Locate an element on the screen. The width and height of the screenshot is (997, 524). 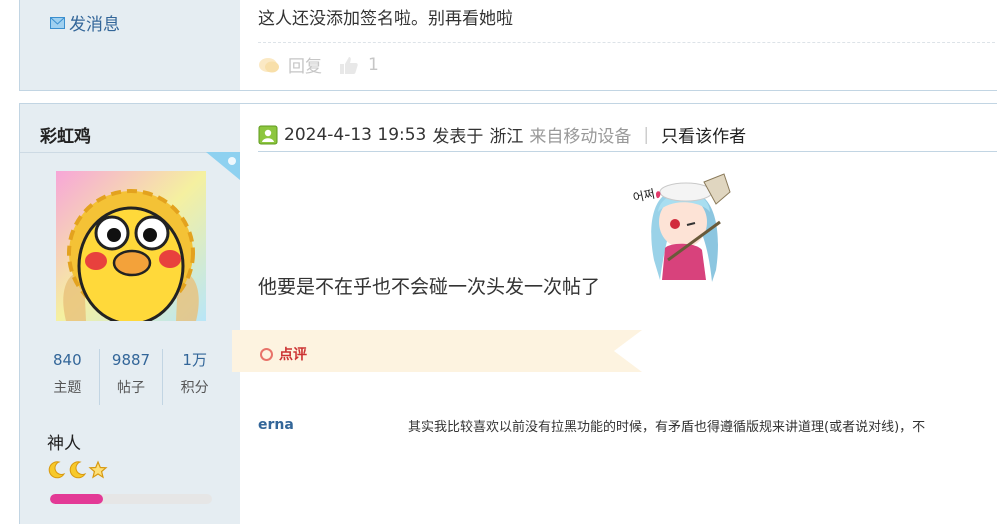
android-corner-icon is located at coordinates (223, 166).